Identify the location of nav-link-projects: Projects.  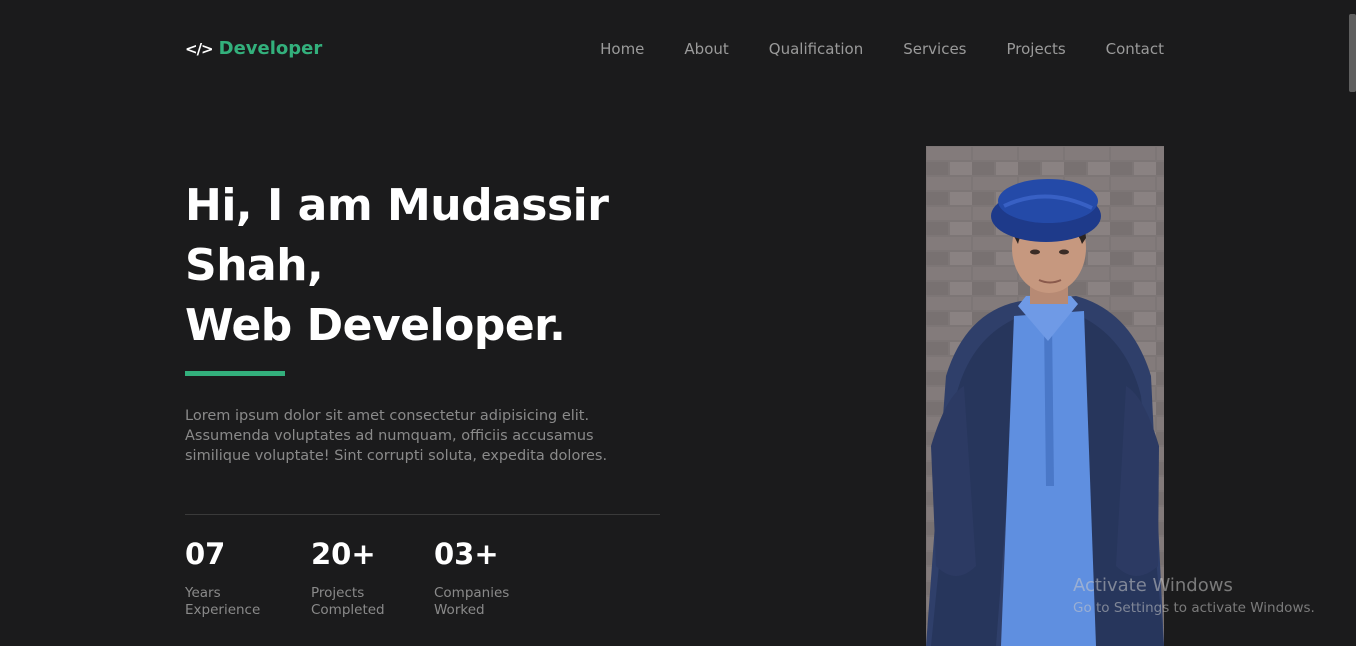
(1036, 49).